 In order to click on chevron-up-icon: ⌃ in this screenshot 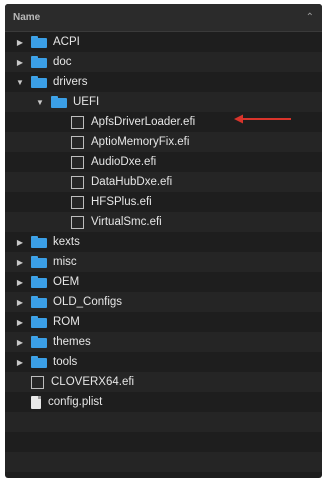, I will do `click(310, 17)`.